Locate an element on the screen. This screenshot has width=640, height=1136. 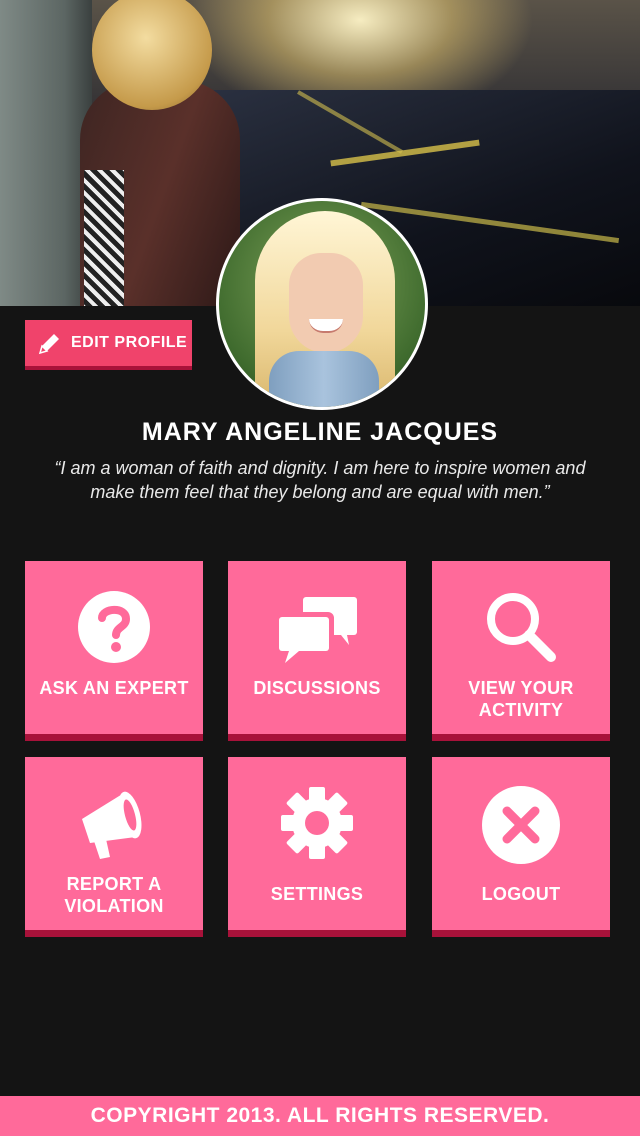
tile-label: ASK AN EXPERT is located at coordinates (114, 688).